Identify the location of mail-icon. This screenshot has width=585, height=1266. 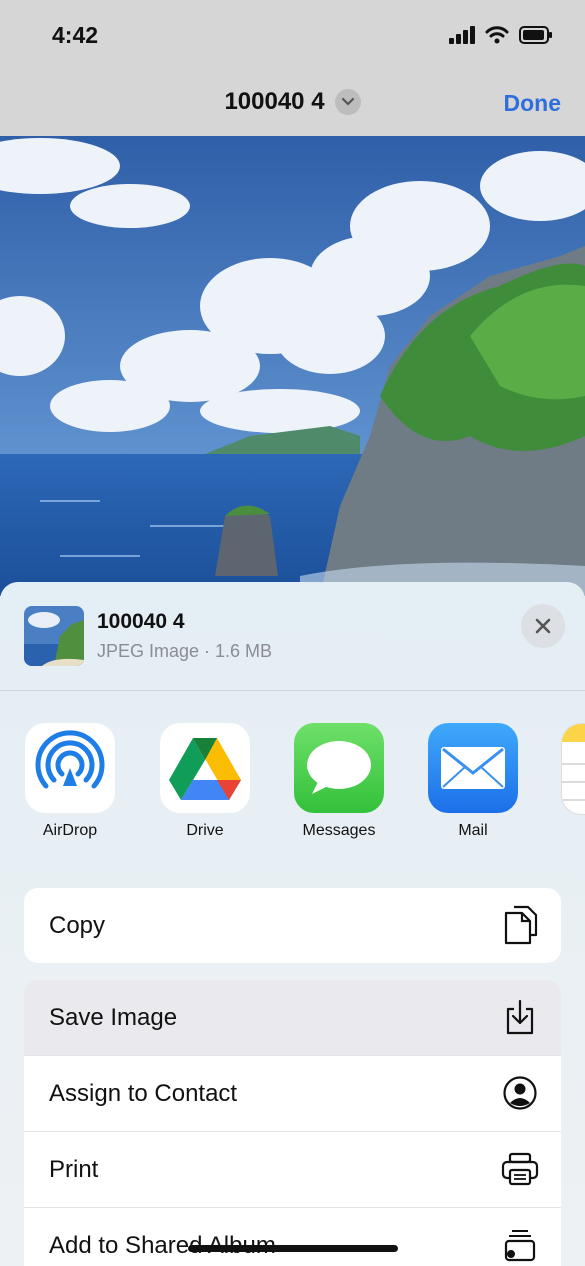
(473, 768).